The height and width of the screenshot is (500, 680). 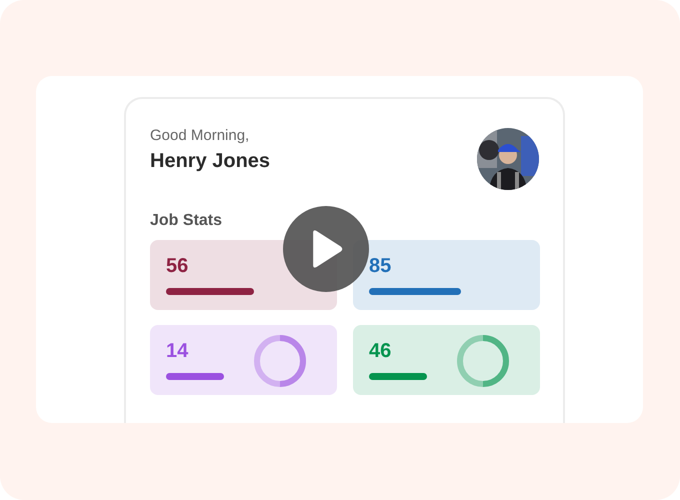 What do you see at coordinates (178, 351) in the screenshot?
I see `stat-value: 14` at bounding box center [178, 351].